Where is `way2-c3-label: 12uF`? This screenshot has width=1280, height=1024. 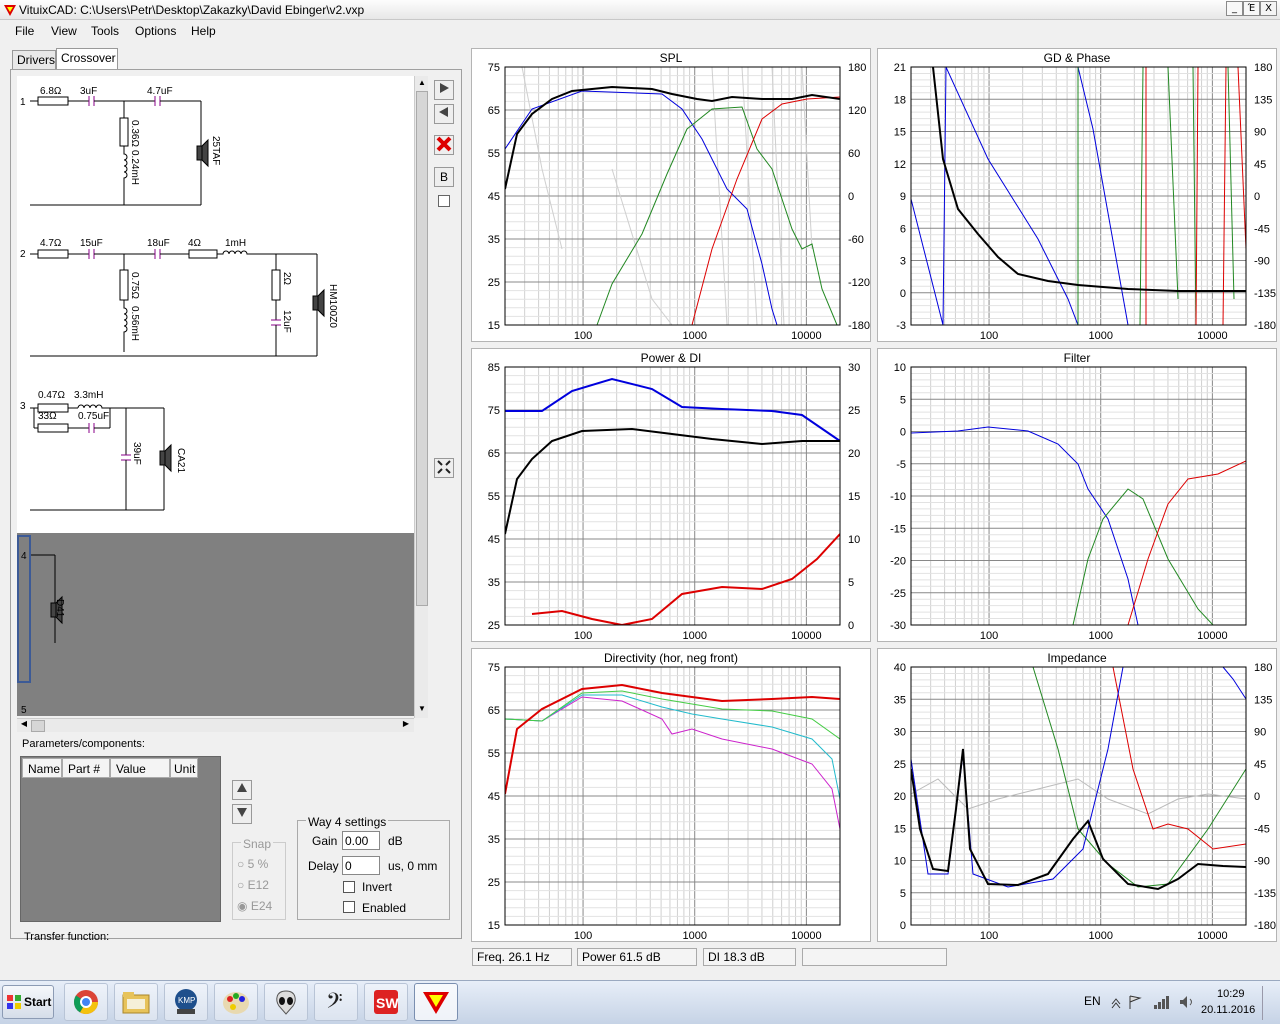
way2-c3-label: 12uF is located at coordinates (286, 321).